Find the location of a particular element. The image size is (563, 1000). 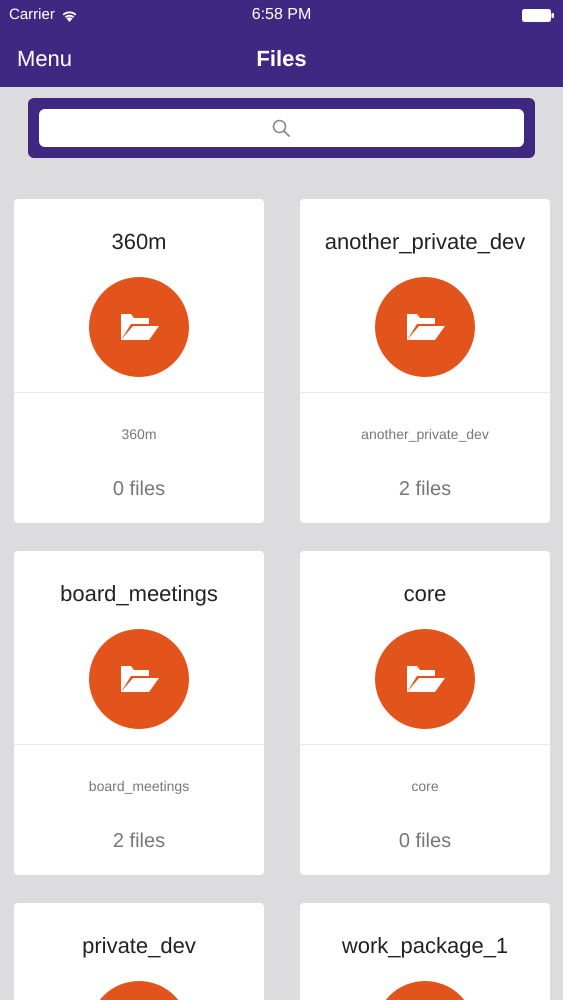

carrier-label: Carrier is located at coordinates (32, 14).